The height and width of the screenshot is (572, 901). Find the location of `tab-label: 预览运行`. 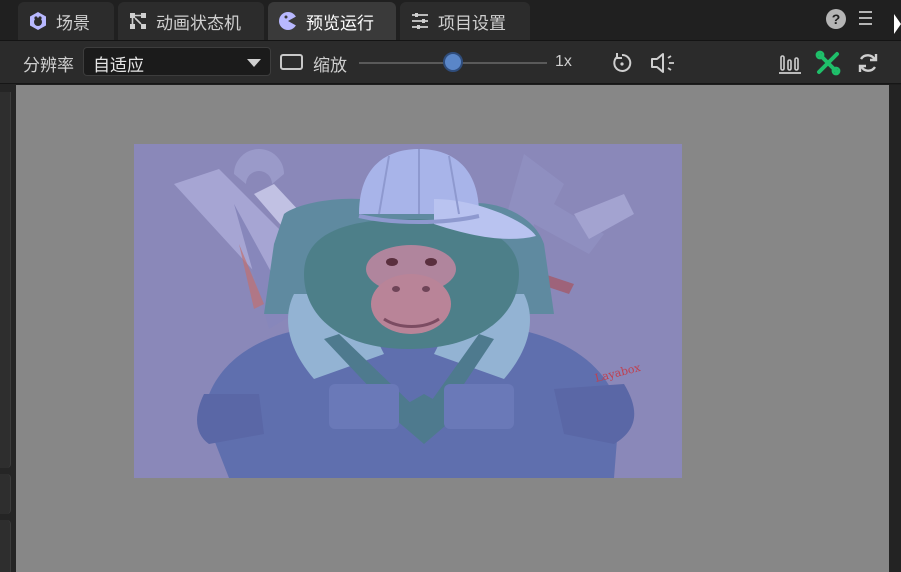

tab-label: 预览运行 is located at coordinates (340, 23).